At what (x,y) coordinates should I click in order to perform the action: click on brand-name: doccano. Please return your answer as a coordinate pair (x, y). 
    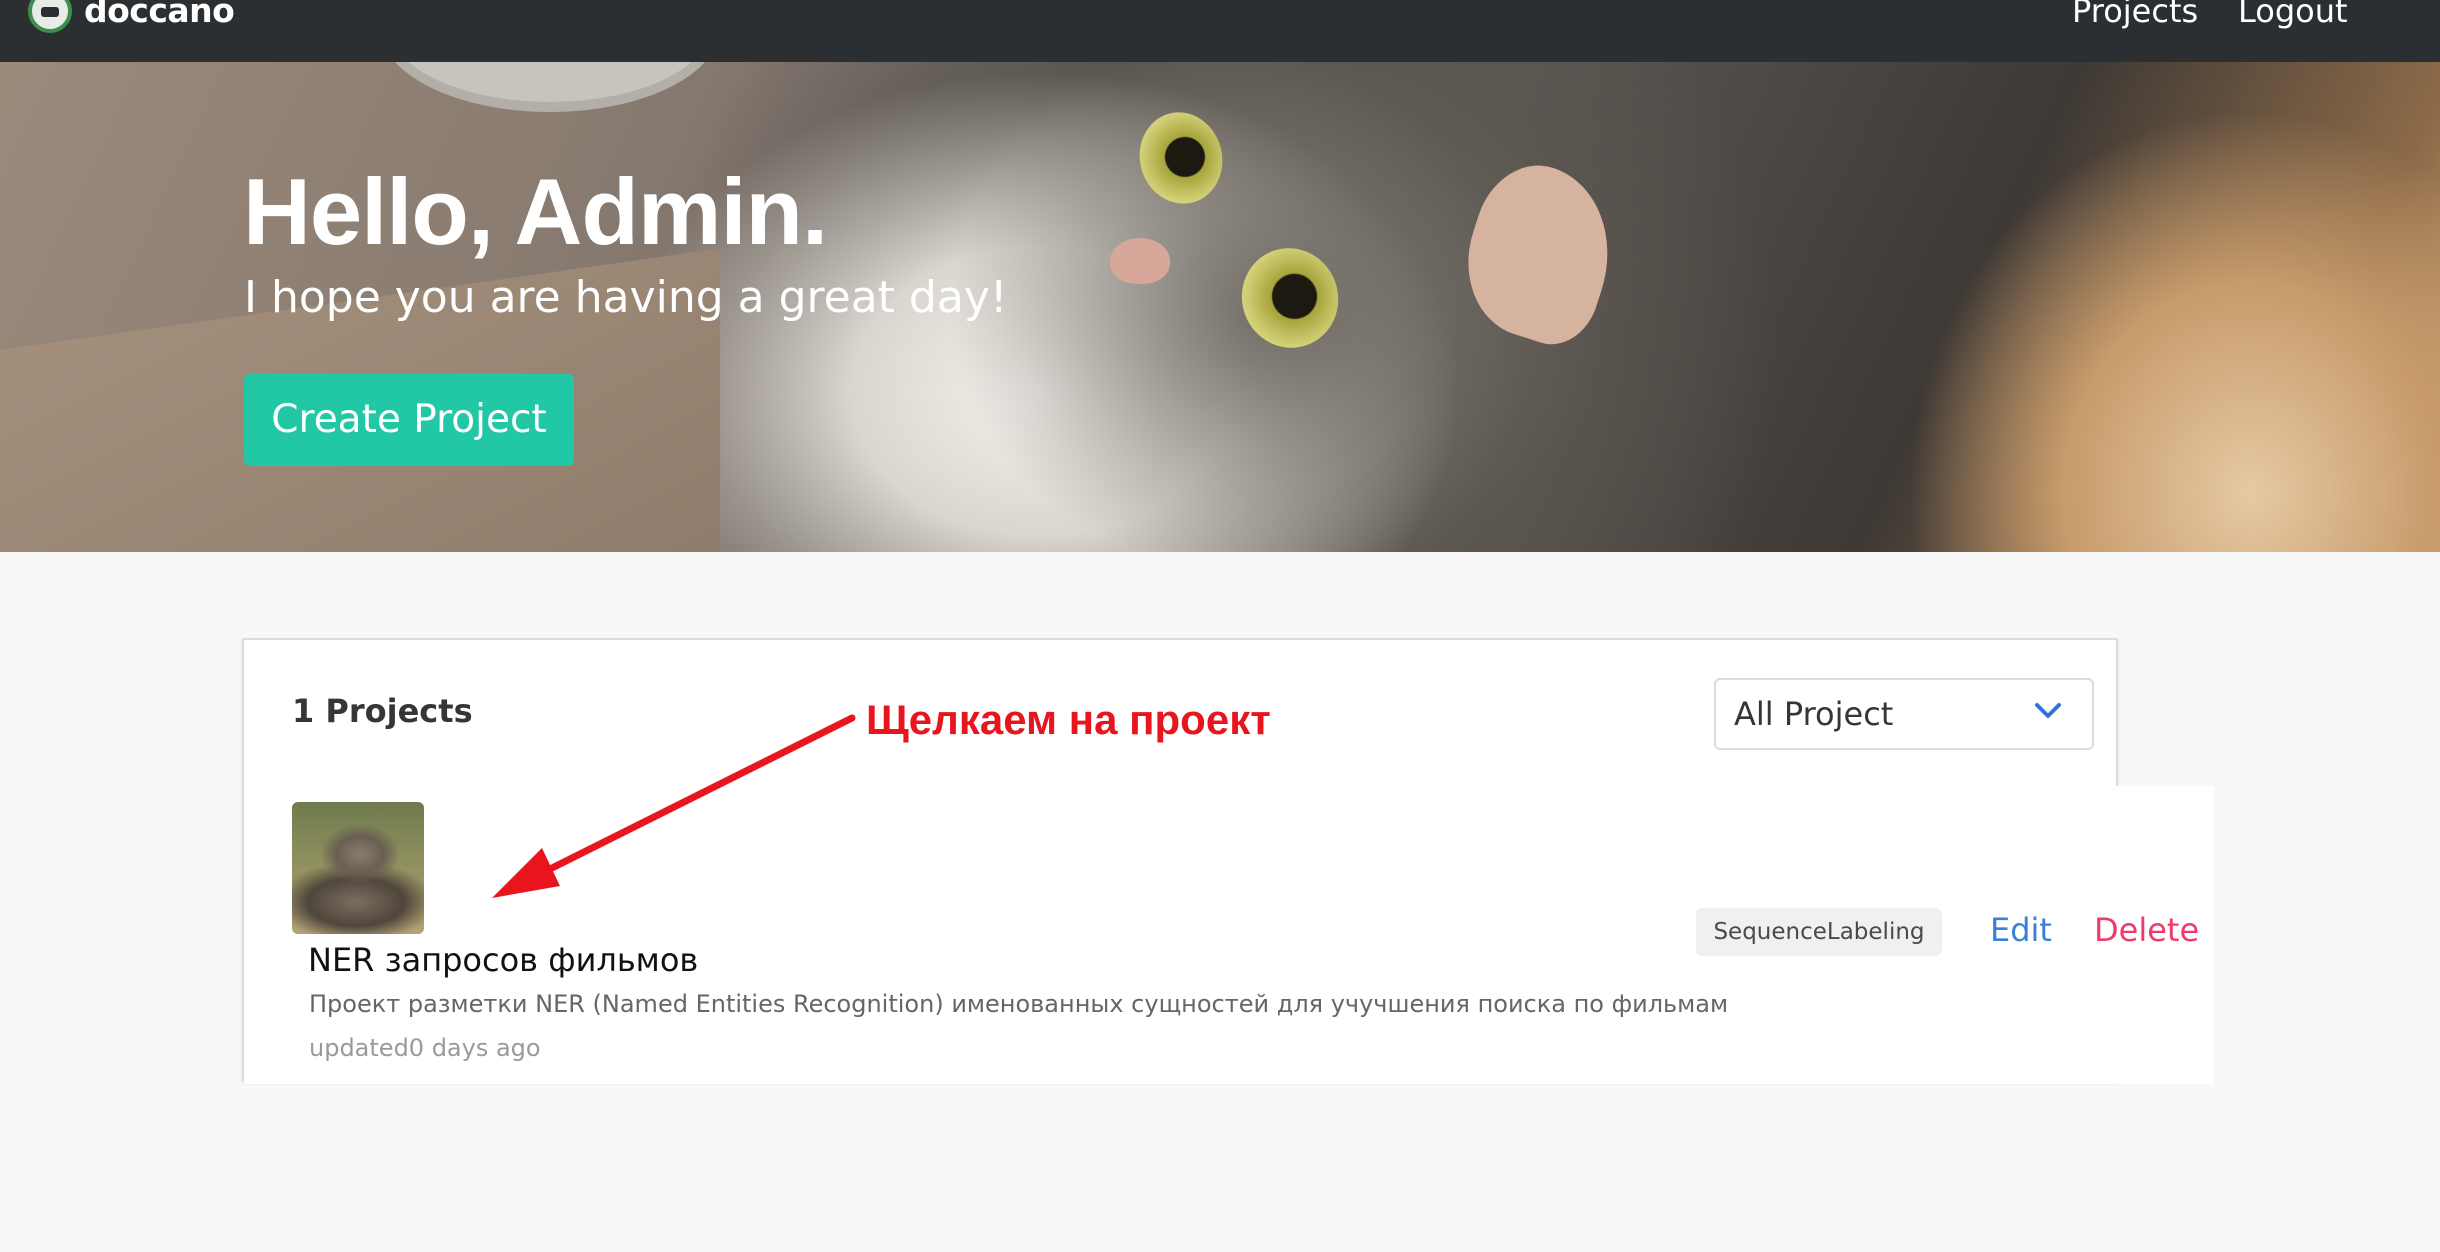
    Looking at the image, I should click on (159, 15).